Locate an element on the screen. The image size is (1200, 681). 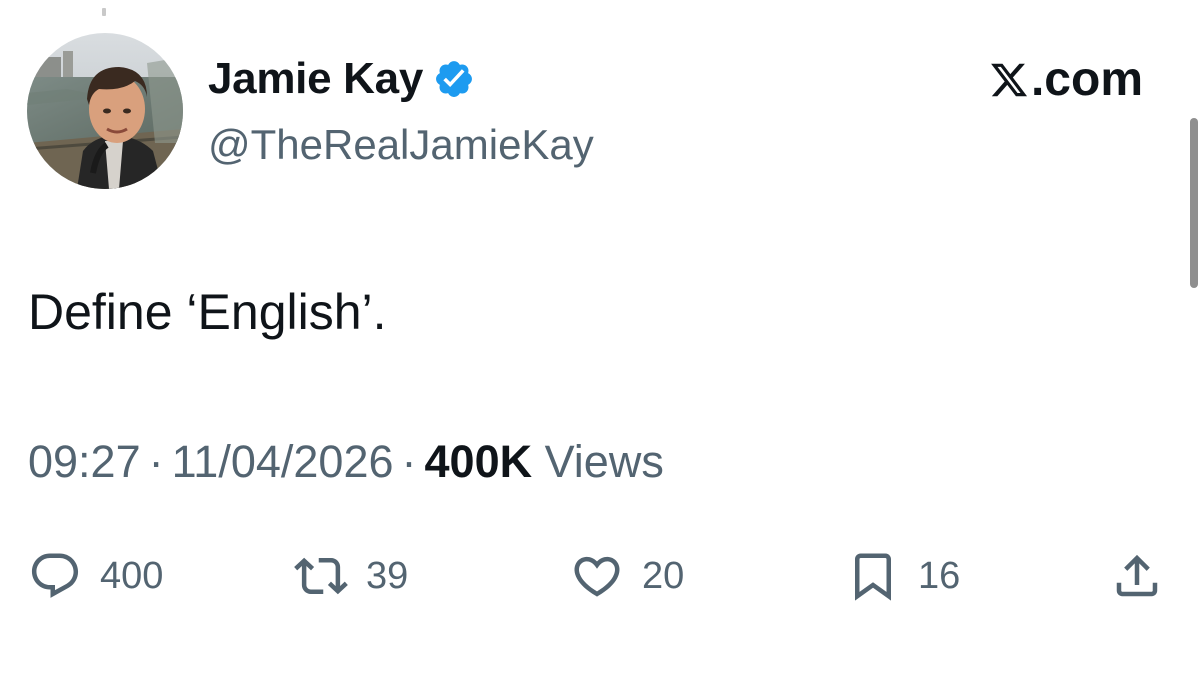
brand-domain-label: .com is located at coordinates (1086, 79).